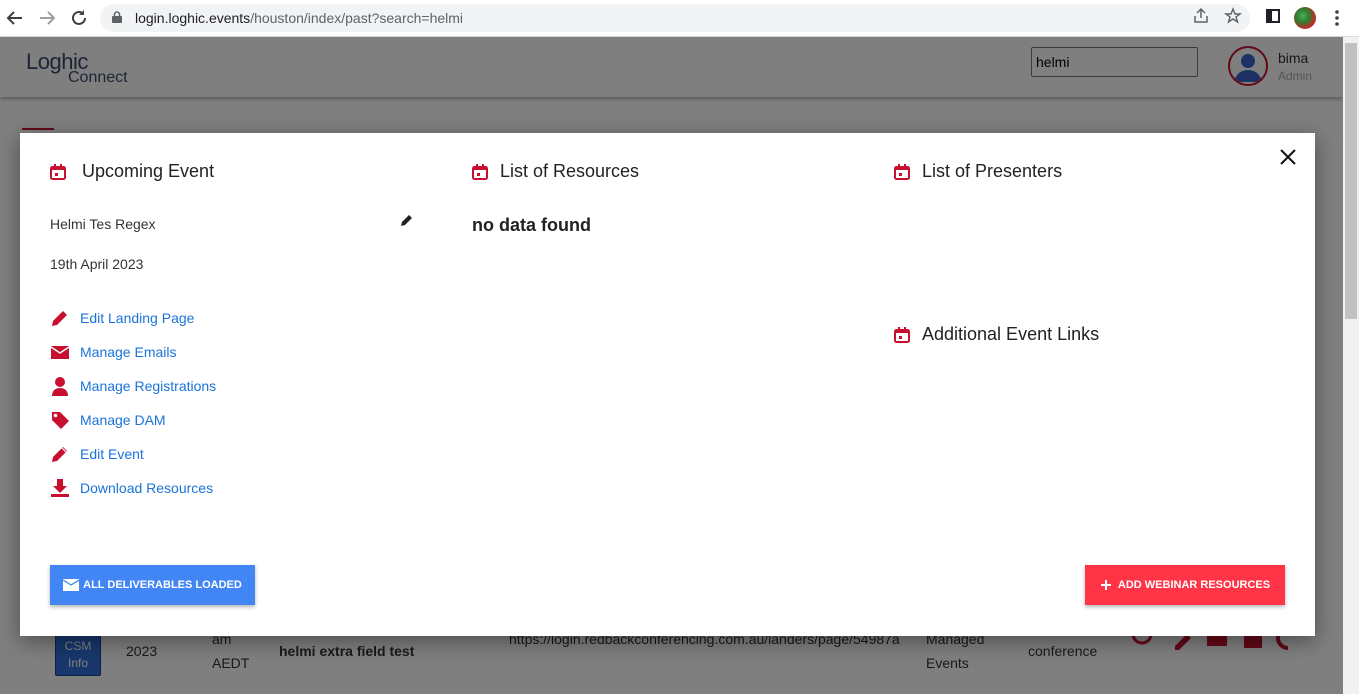 This screenshot has width=1359, height=694. What do you see at coordinates (1273, 18) in the screenshot?
I see `side-panel-icon` at bounding box center [1273, 18].